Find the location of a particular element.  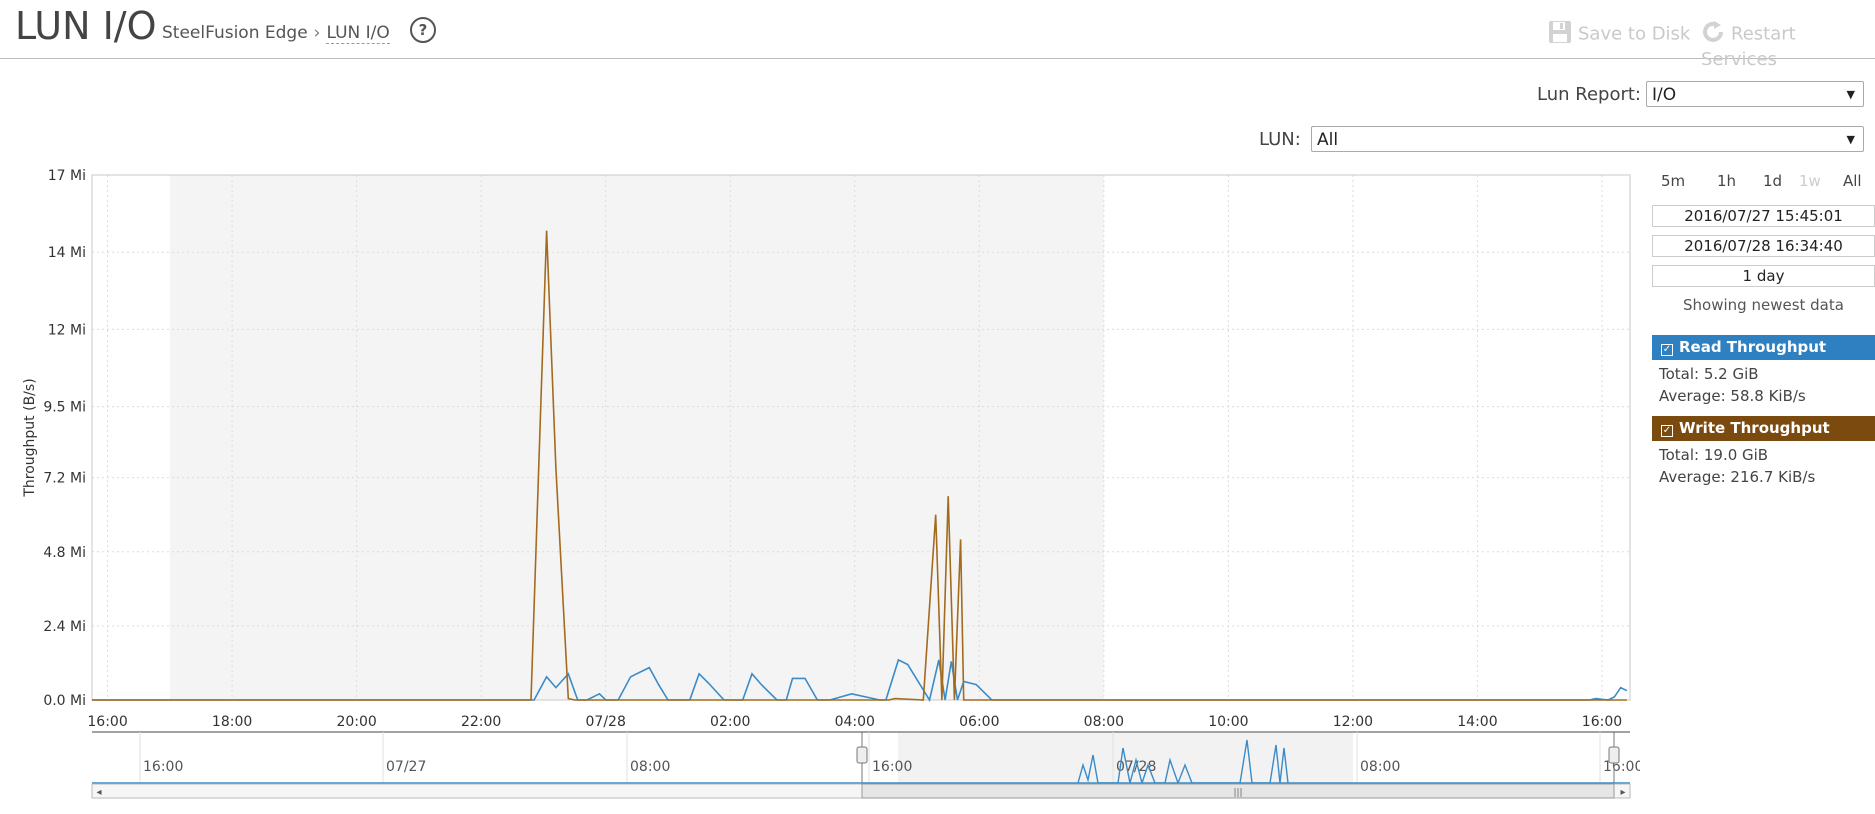

y-tick-label: 14 Mi is located at coordinates (67, 253).